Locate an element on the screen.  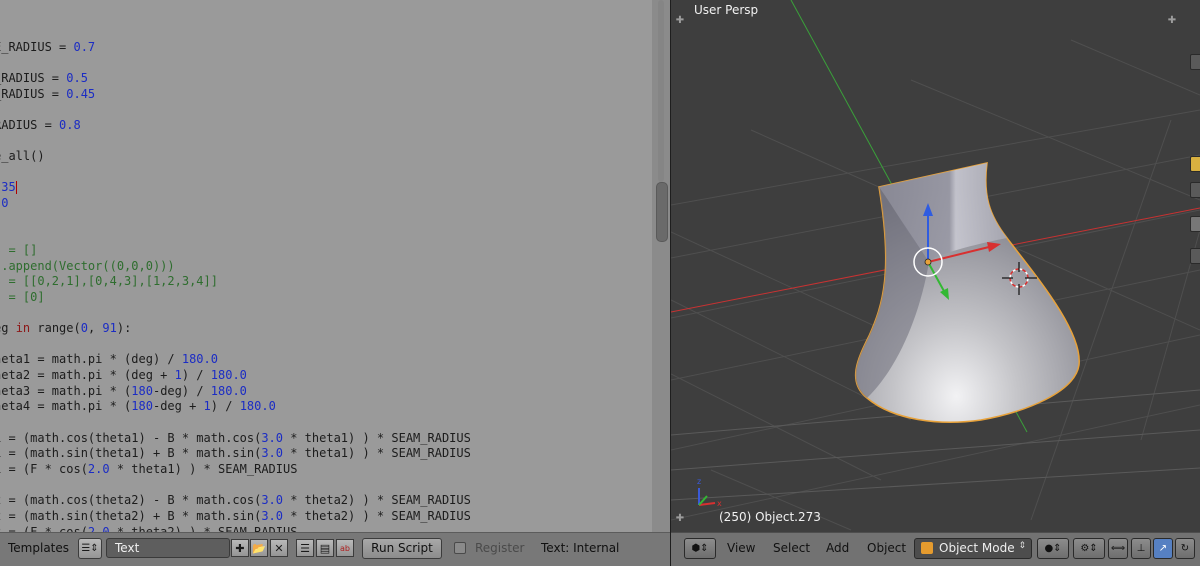
vertical-scrollbar is located at coordinates (661, 266).